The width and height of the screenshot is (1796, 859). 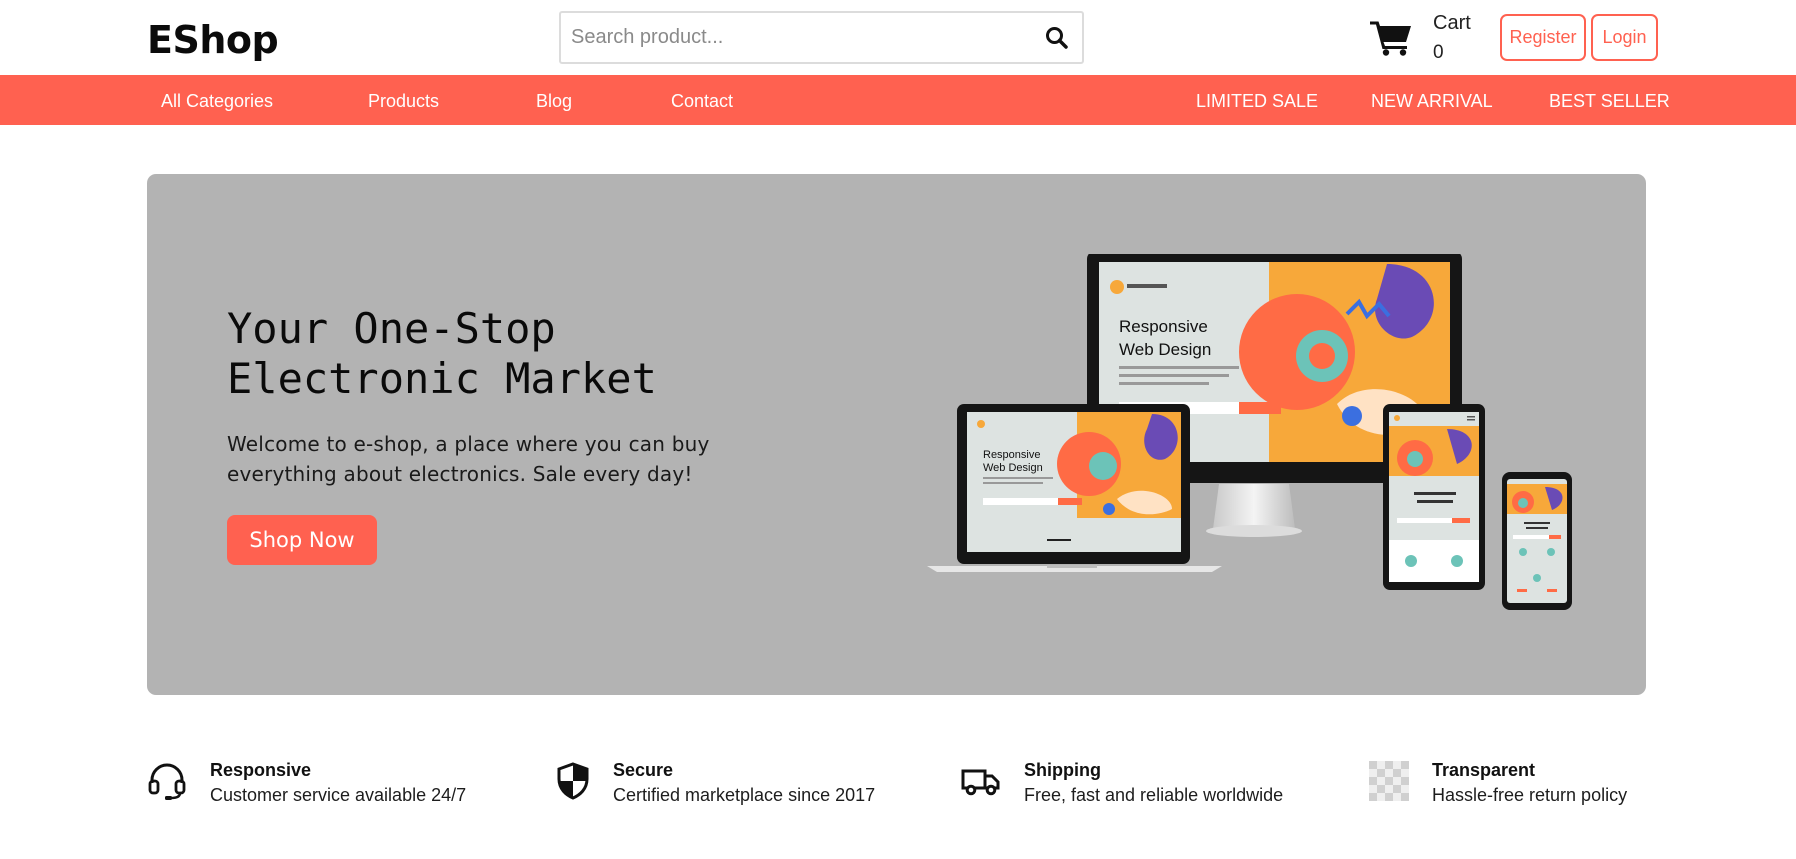 I want to click on cart-label: Cart, so click(x=1452, y=23).